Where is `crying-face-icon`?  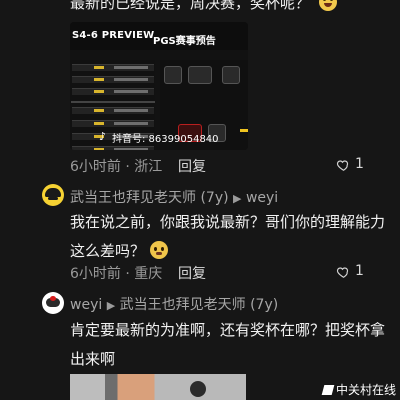 crying-face-icon is located at coordinates (327, 5).